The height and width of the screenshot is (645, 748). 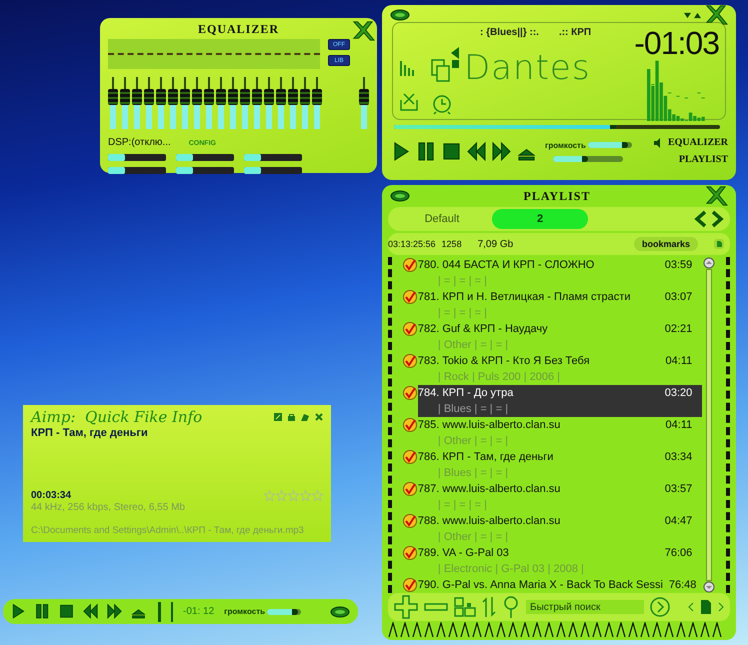 I want to click on playlist-item: 780. 044 БАСТА И КРП - СЛОЖНО 03:59 | = | = | = |, so click(x=560, y=273).